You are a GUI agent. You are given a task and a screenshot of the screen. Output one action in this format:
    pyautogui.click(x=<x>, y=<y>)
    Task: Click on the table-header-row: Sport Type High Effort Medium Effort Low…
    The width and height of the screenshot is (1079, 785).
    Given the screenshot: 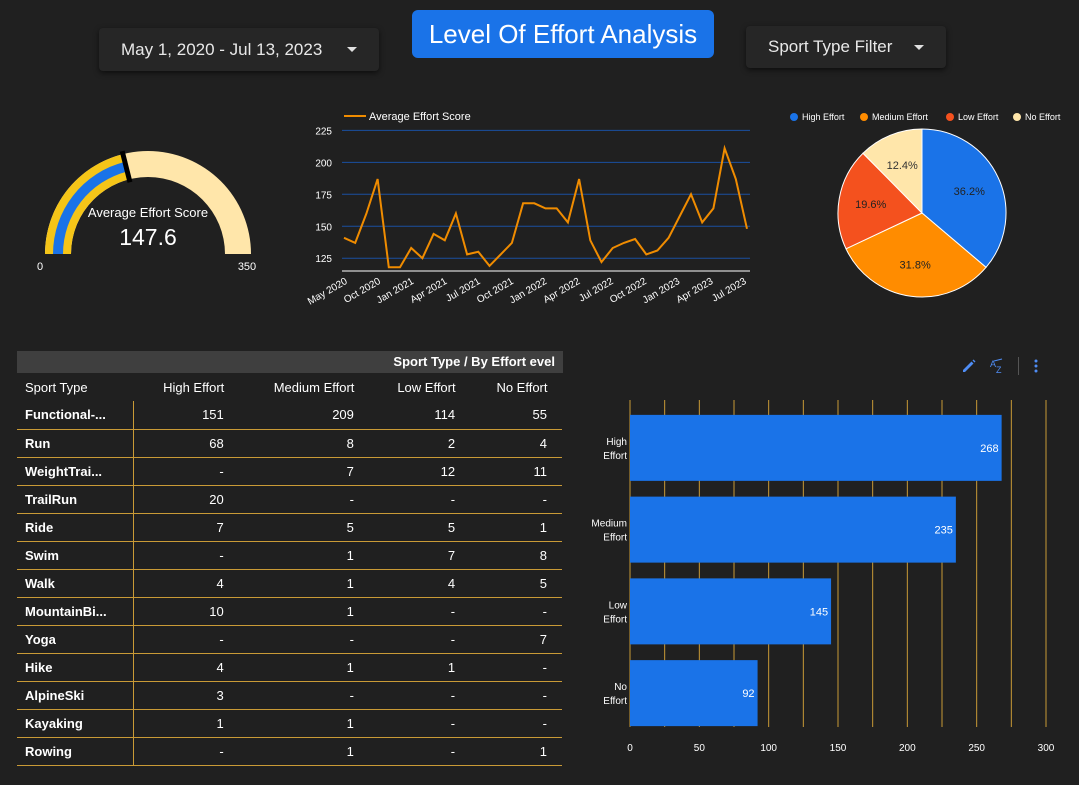 What is the action you would take?
    pyautogui.click(x=289, y=387)
    